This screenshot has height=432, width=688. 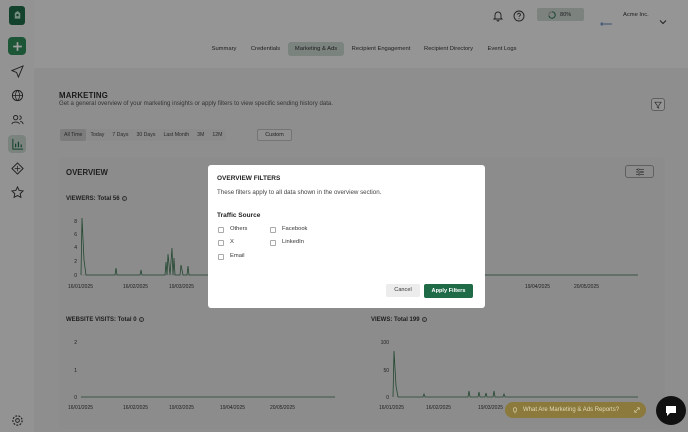 What do you see at coordinates (403, 290) in the screenshot?
I see `cancel-button: Cancel` at bounding box center [403, 290].